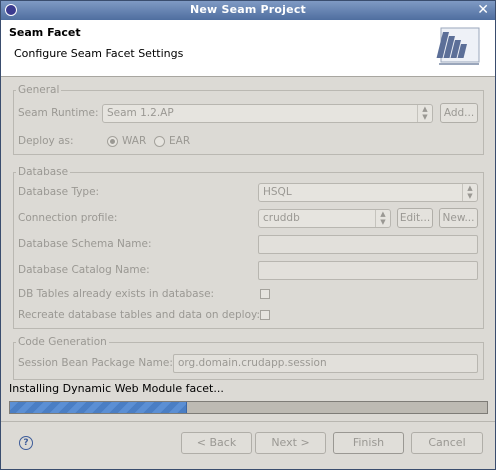 The image size is (496, 470). What do you see at coordinates (458, 46) in the screenshot?
I see `seam-wizard-icon` at bounding box center [458, 46].